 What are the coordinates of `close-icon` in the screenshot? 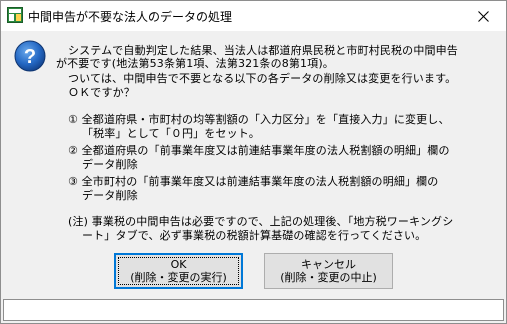 It's located at (483, 16).